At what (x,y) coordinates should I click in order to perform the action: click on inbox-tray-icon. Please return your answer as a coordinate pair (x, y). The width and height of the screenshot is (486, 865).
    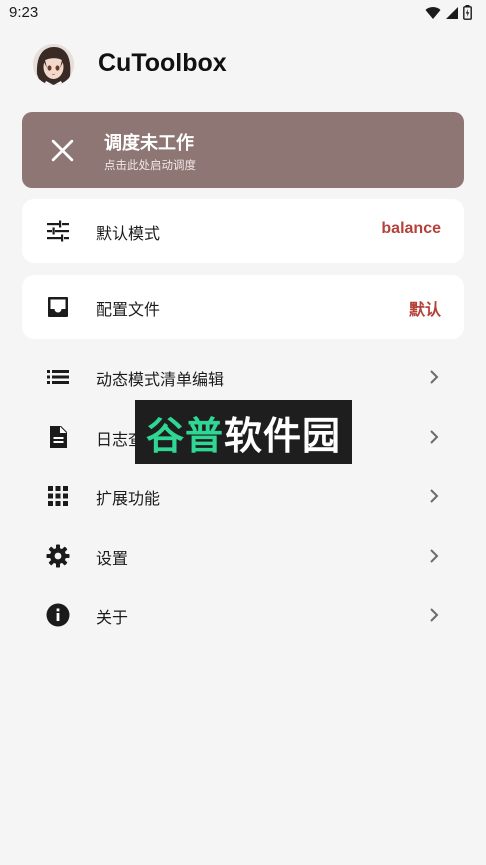
    Looking at the image, I should click on (58, 307).